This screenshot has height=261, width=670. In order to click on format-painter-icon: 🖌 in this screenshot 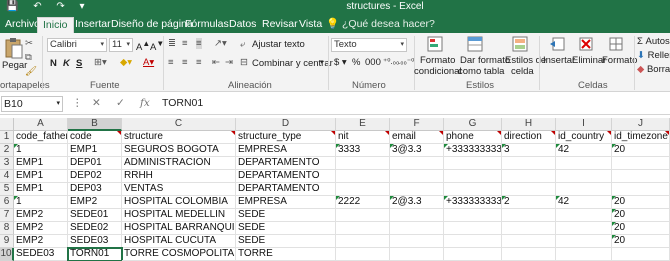, I will do `click(31, 71)`.